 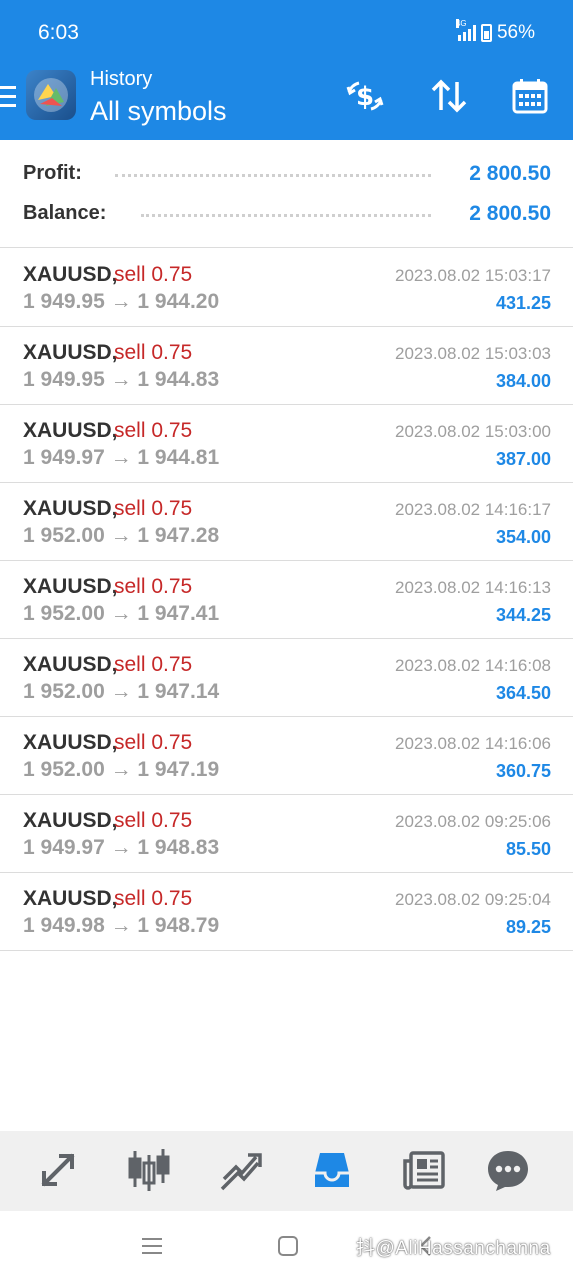 What do you see at coordinates (286, 30) in the screenshot?
I see `status-bar: 6:03 4G 56%` at bounding box center [286, 30].